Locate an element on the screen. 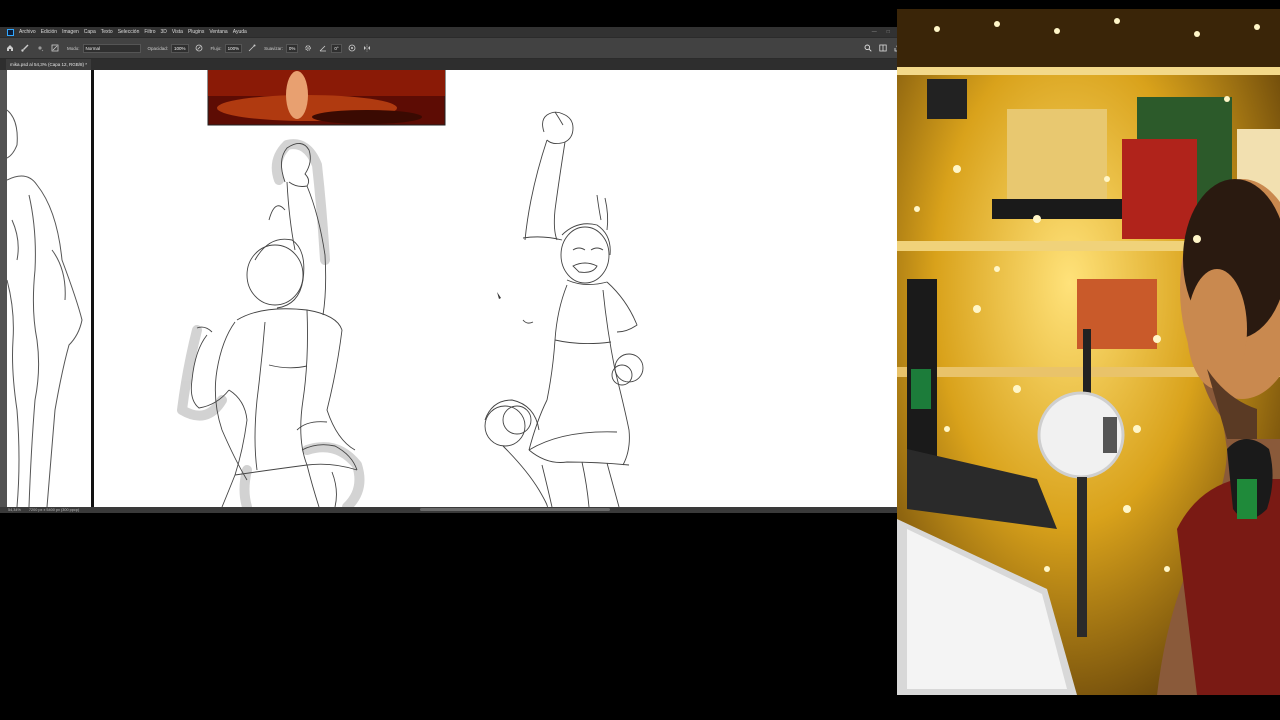 The height and width of the screenshot is (720, 1280). menu-ayuda: Ayuda is located at coordinates (240, 32).